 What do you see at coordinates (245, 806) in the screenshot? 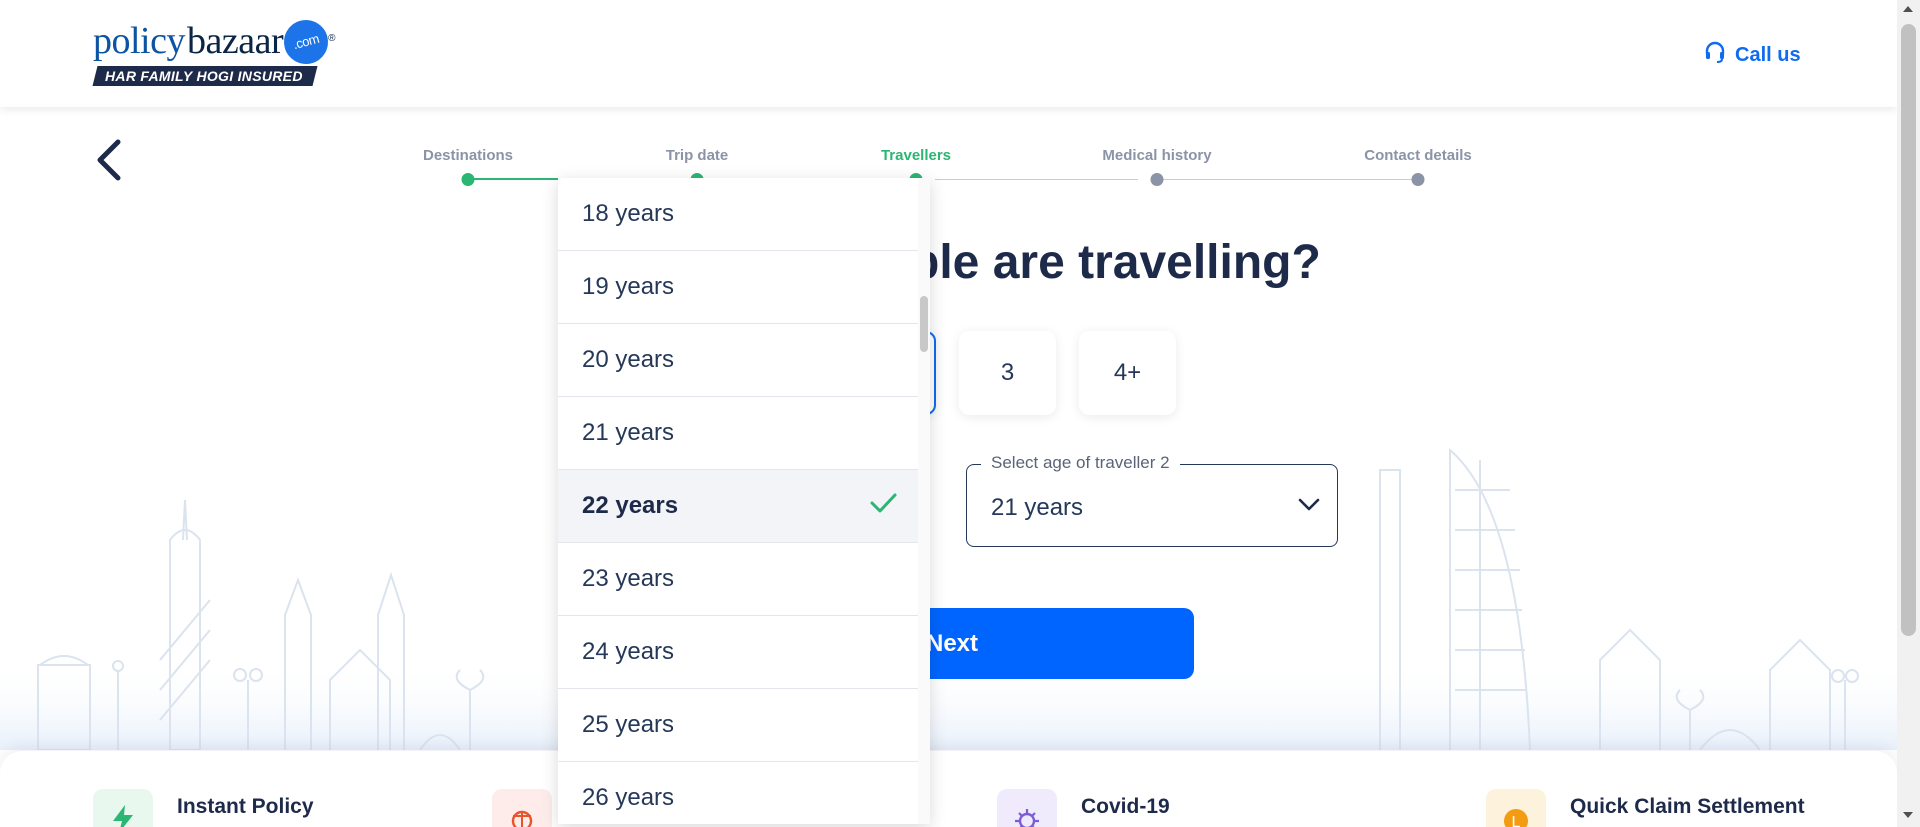
I see `feature-title: Instant Policy` at bounding box center [245, 806].